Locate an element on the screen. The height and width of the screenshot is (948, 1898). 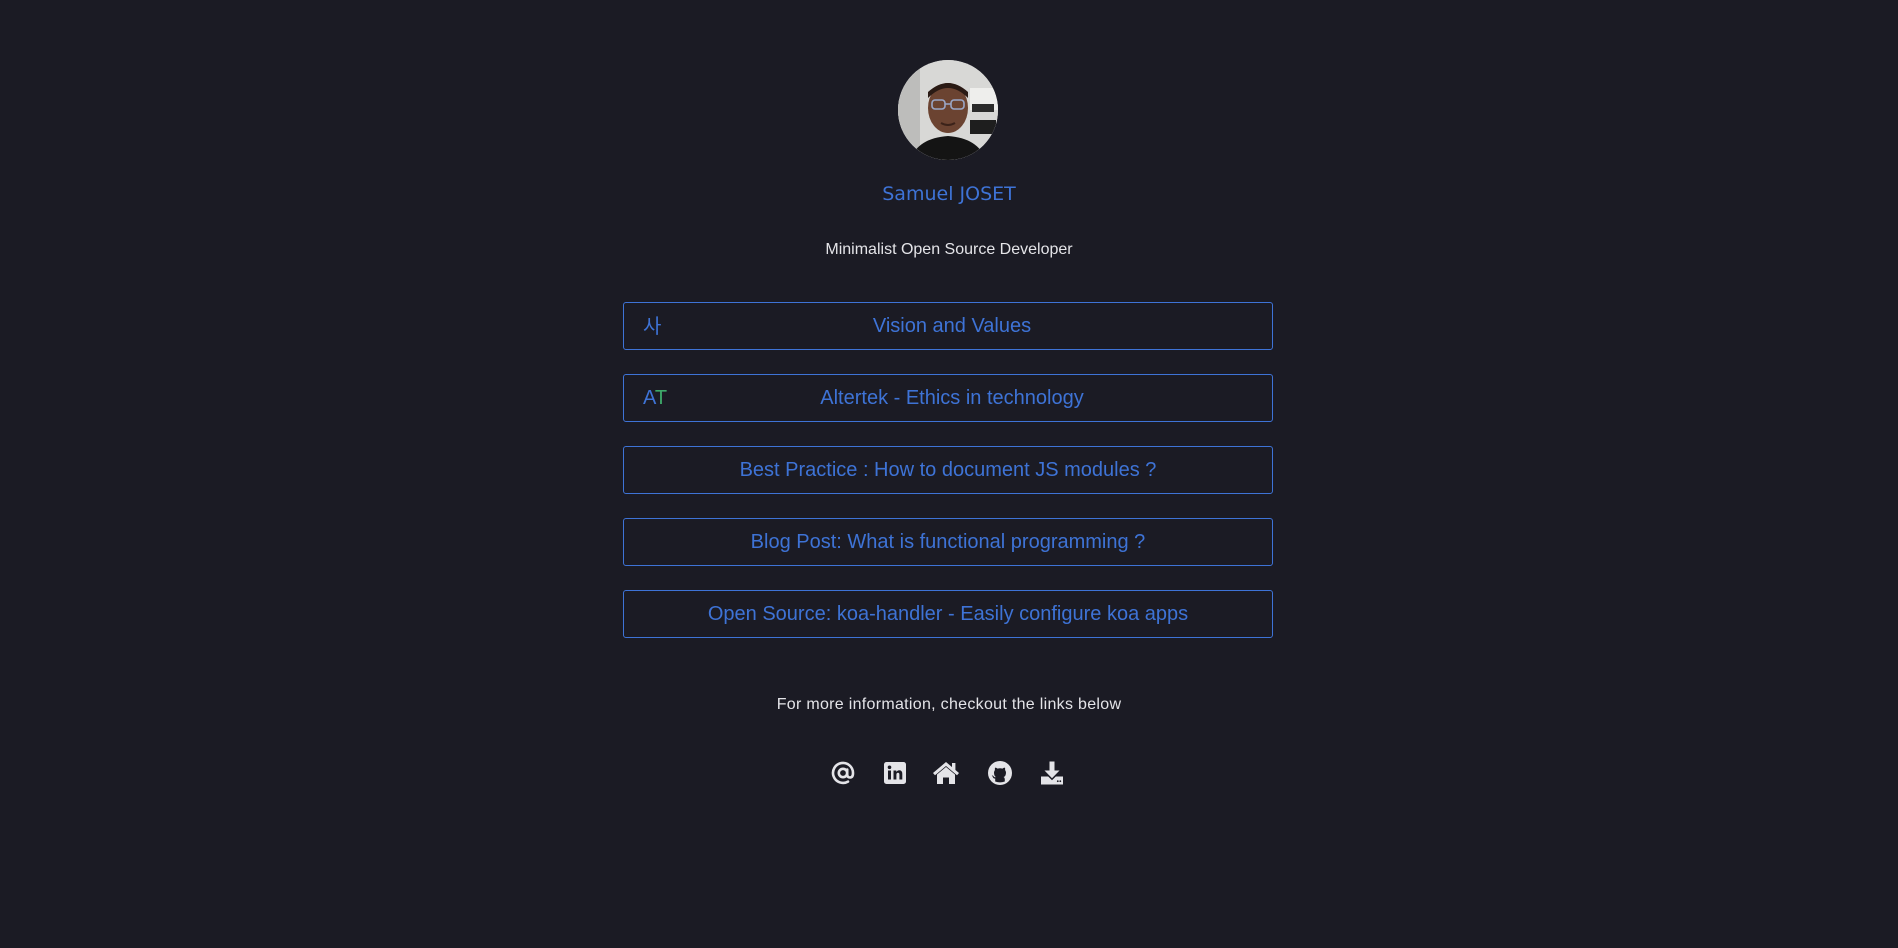
github-icon is located at coordinates (1000, 773).